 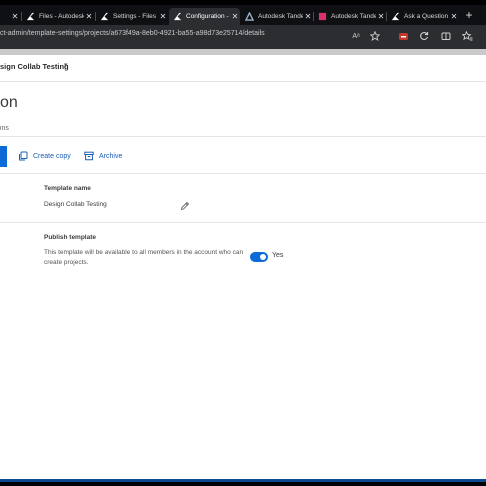 What do you see at coordinates (75, 204) in the screenshot?
I see `template-name-value: Design Collab Testing` at bounding box center [75, 204].